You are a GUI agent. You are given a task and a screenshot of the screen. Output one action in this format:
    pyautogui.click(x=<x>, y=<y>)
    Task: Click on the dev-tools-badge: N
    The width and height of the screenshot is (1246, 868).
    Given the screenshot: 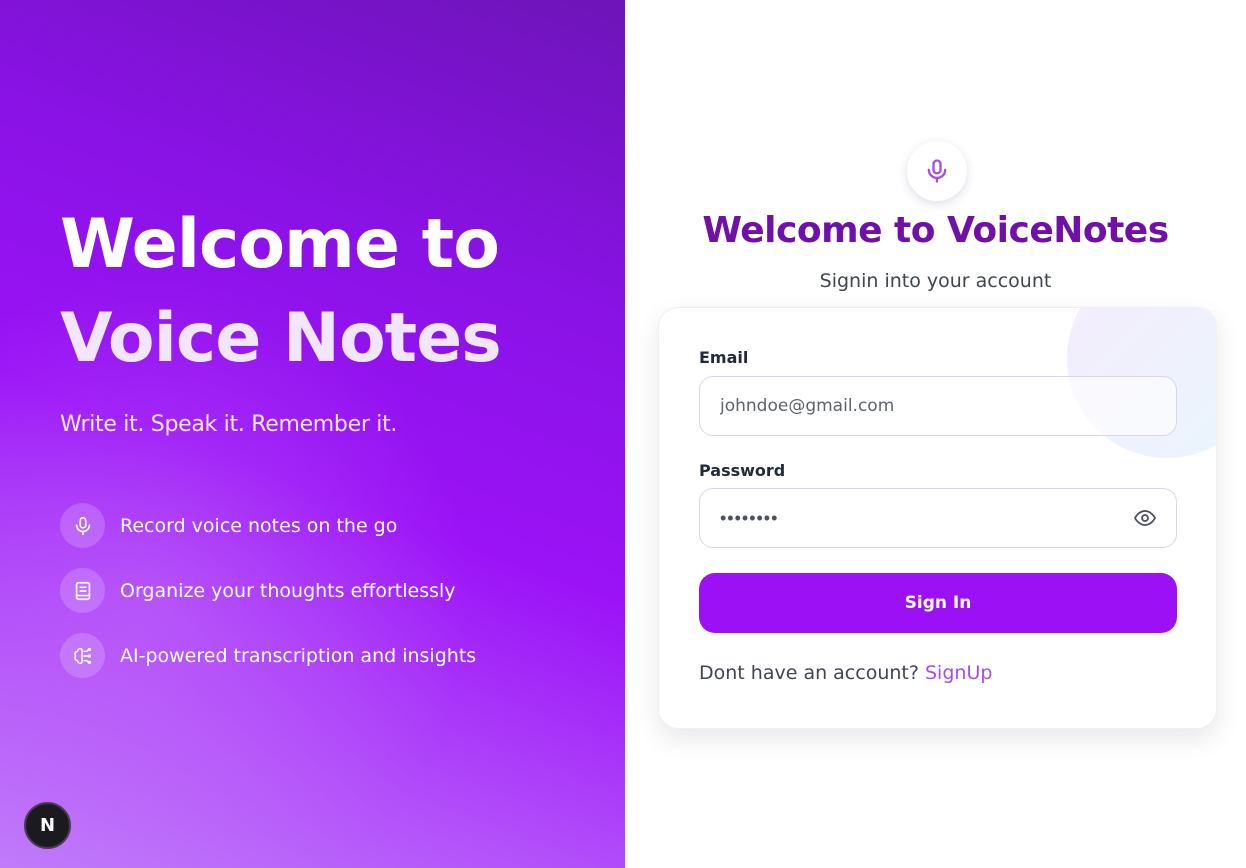 What is the action you would take?
    pyautogui.click(x=47, y=825)
    